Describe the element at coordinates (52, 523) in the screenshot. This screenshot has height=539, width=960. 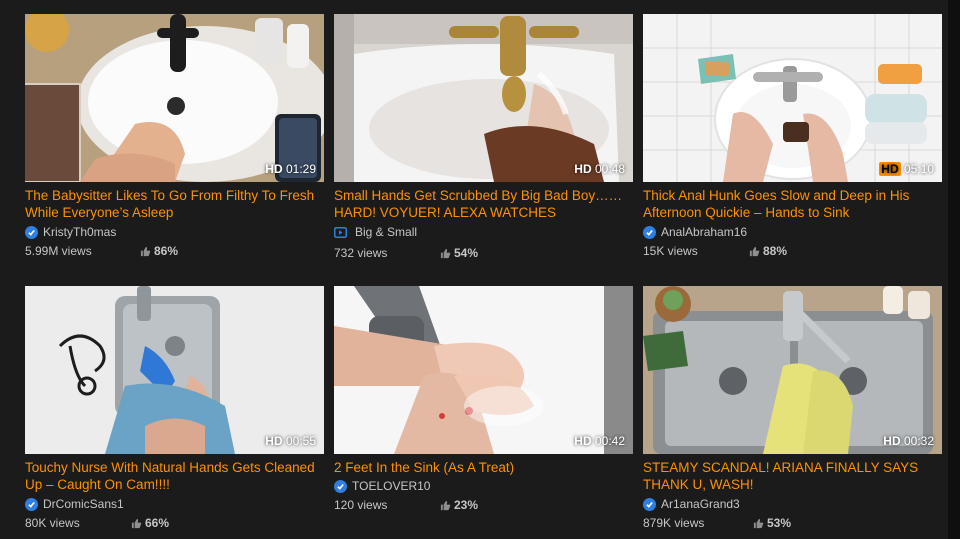
I see `view-count: 80K views` at that location.